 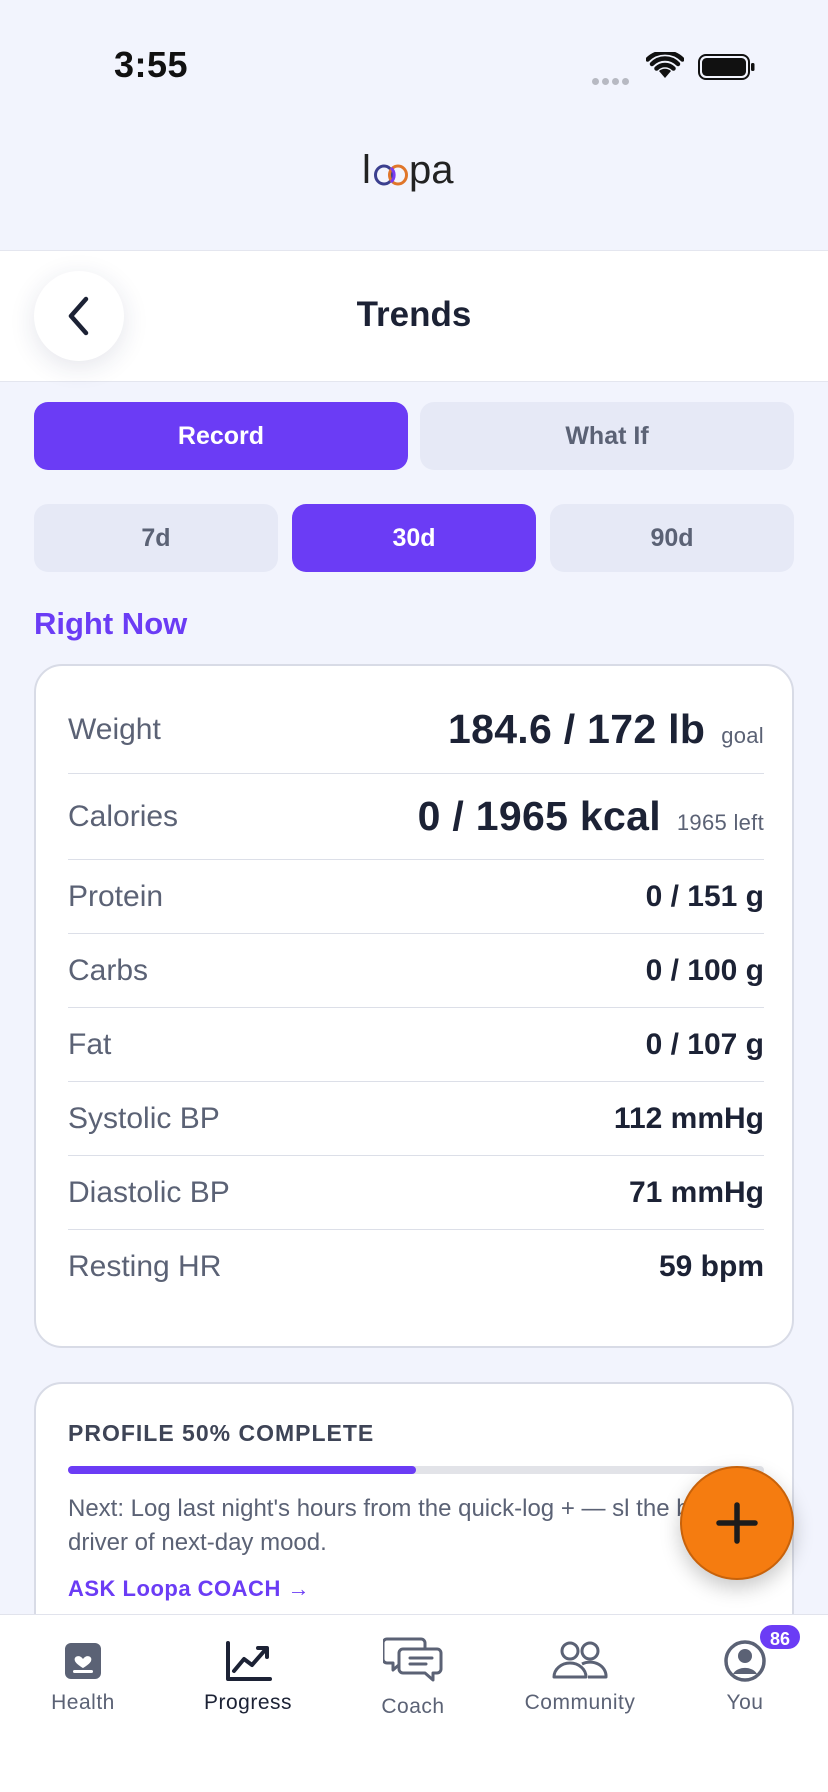 I want to click on battery-icon, so click(x=726, y=67).